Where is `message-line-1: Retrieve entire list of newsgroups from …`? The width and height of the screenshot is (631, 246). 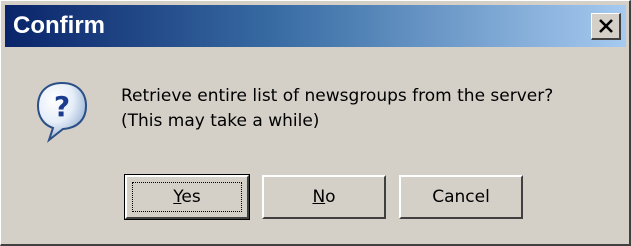 message-line-1: Retrieve entire list of newsgroups from … is located at coordinates (337, 96).